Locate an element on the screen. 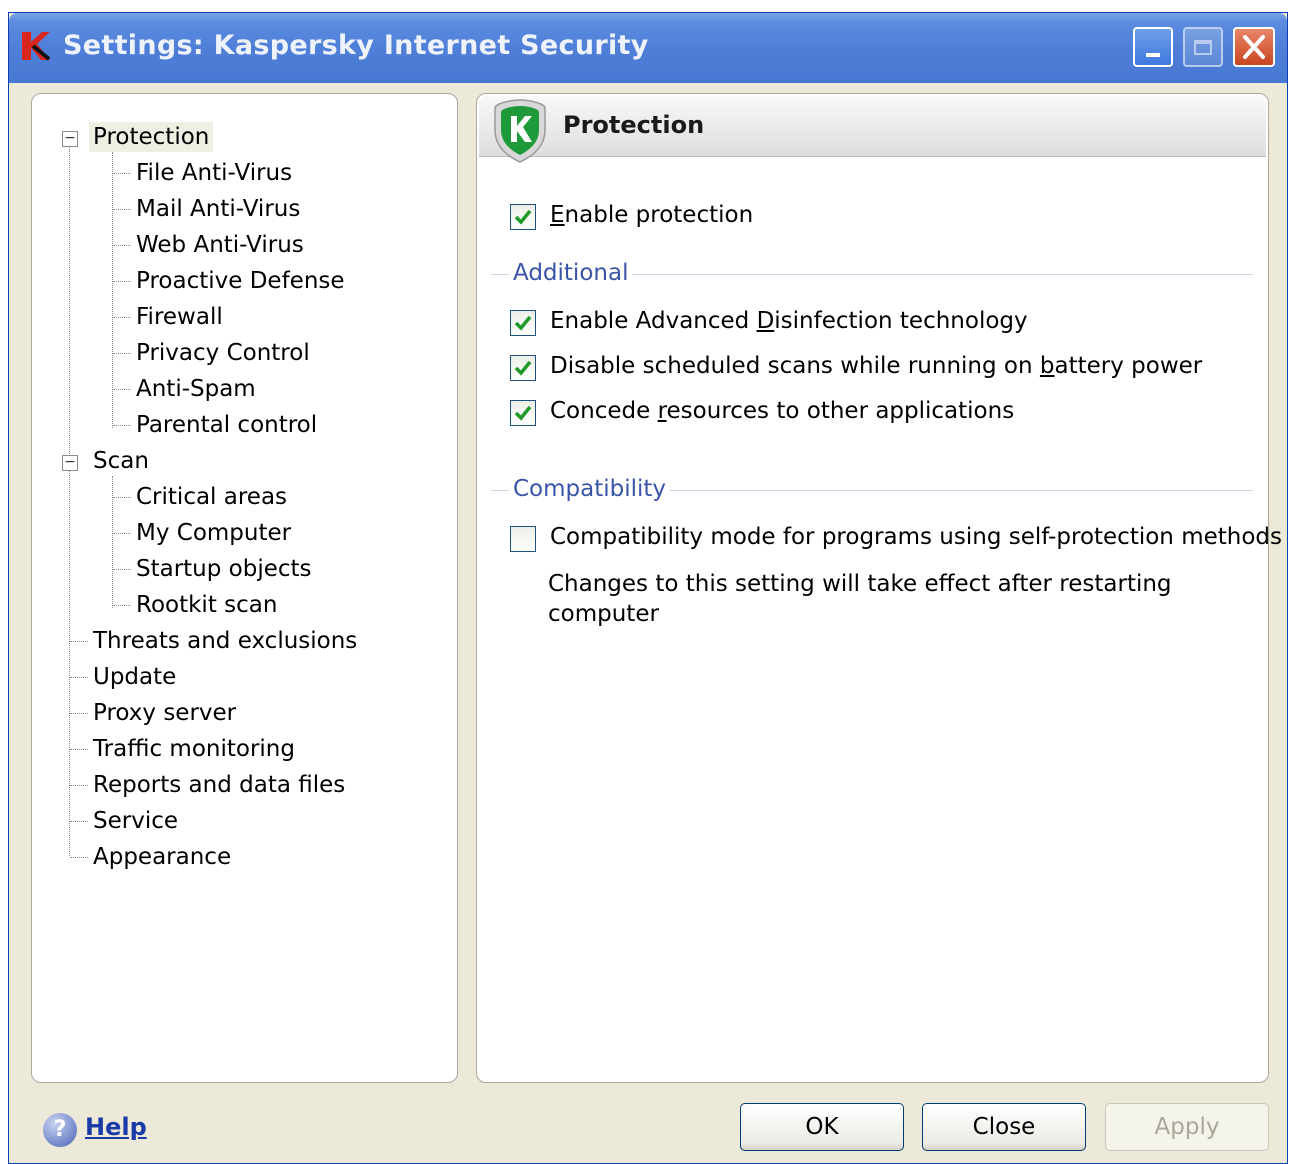  nav-item-web-anti-virus: Web Anti-Virus is located at coordinates (220, 245).